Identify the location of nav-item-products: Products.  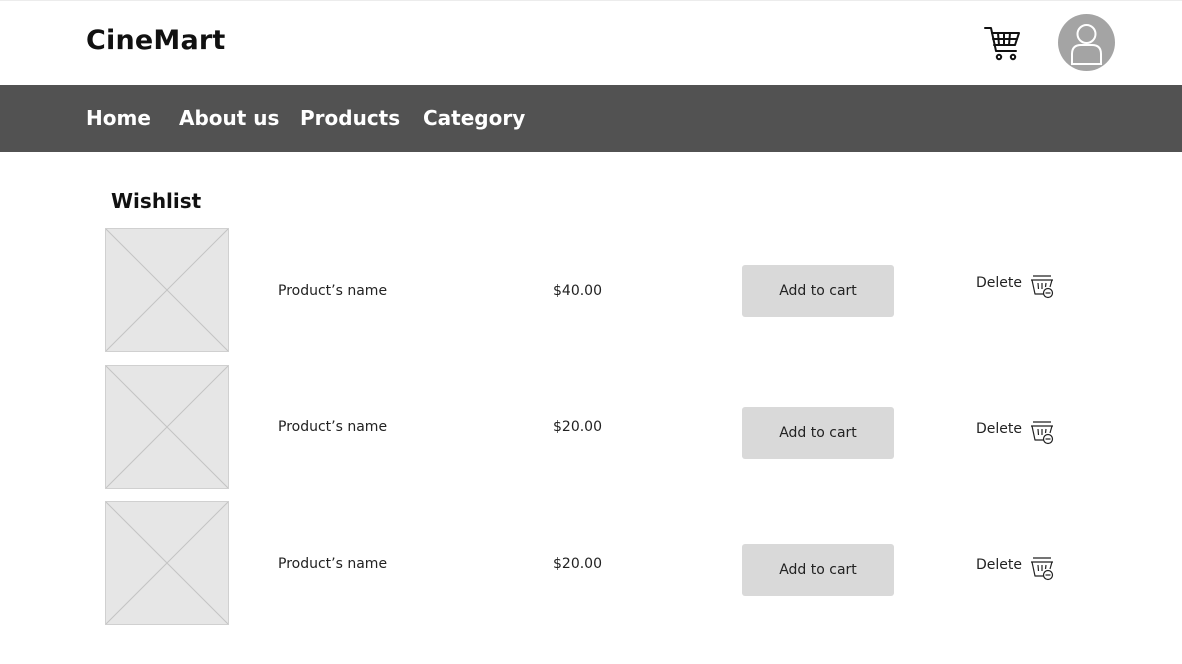
(350, 118).